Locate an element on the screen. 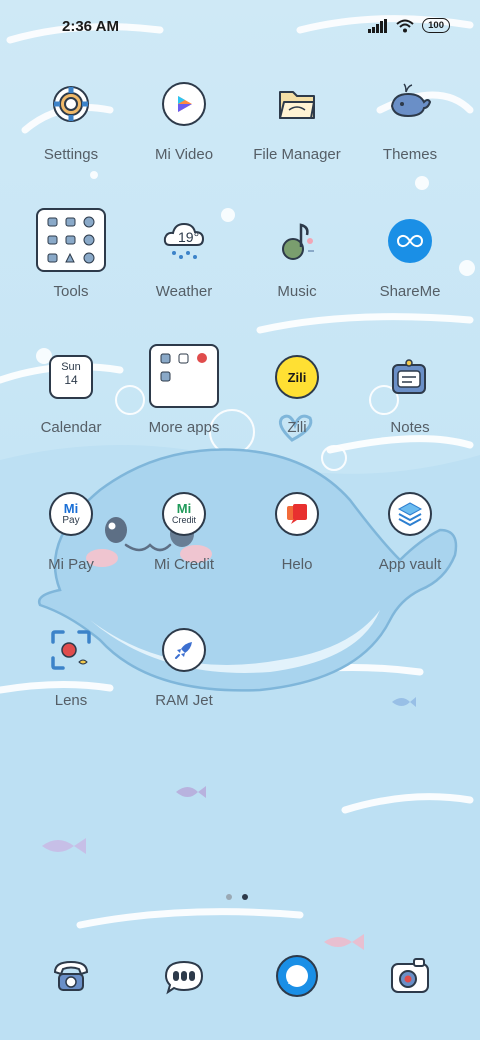 The height and width of the screenshot is (1040, 480). app-label: Helo is located at coordinates (297, 564).